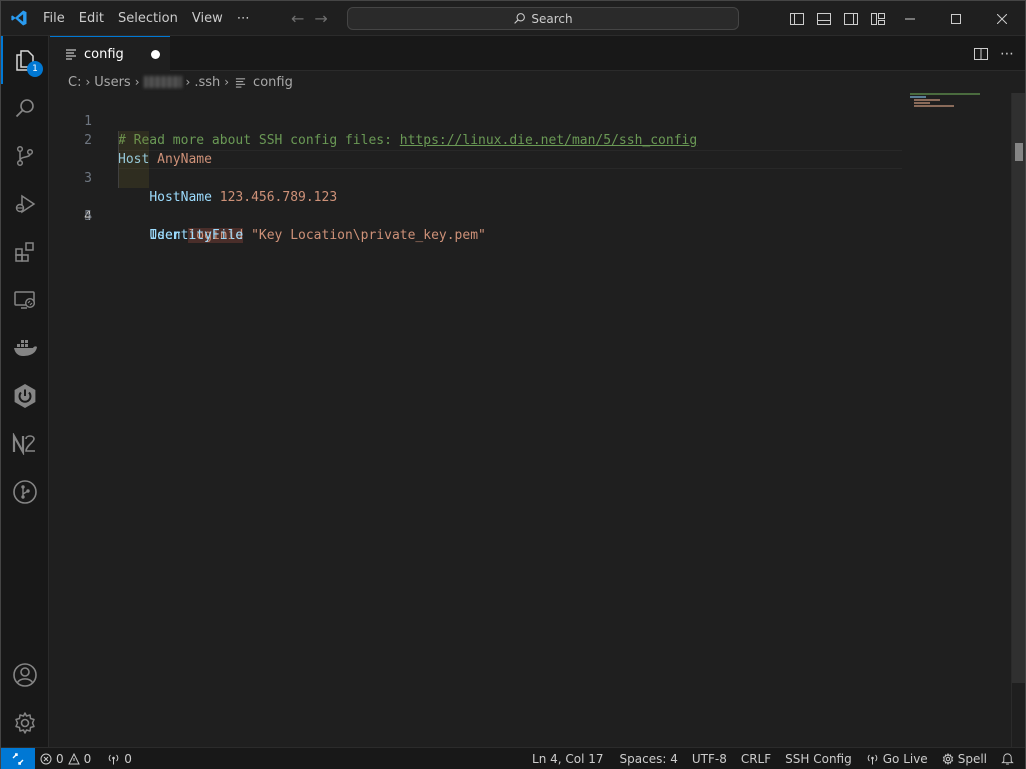 This screenshot has height=769, width=1026. What do you see at coordinates (207, 18) in the screenshot?
I see `menu-view: View` at bounding box center [207, 18].